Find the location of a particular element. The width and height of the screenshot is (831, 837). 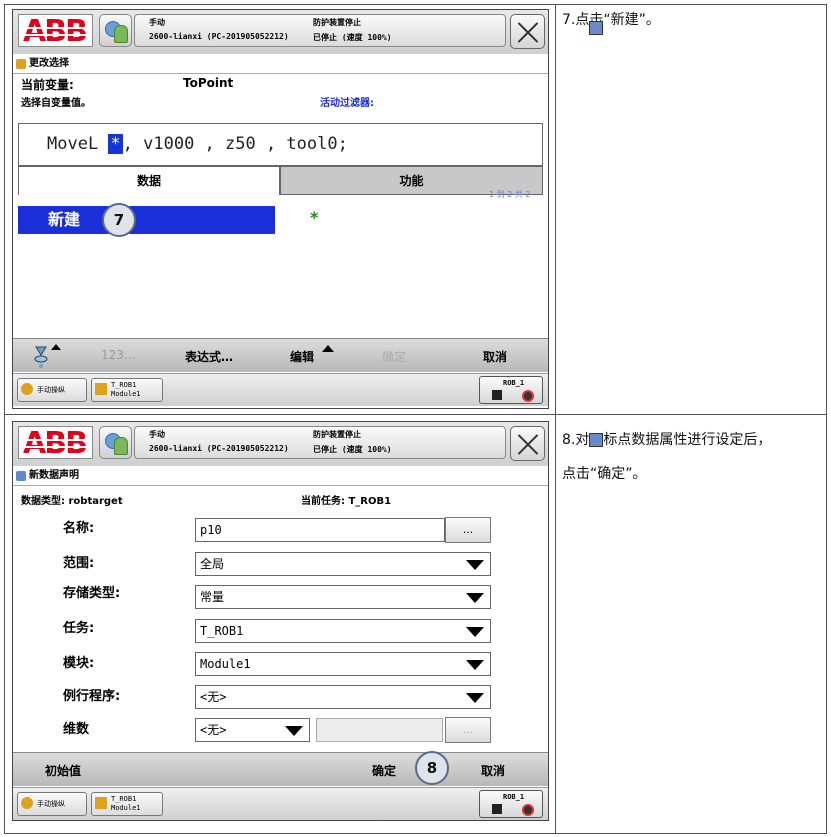

code-prefix: MoveL is located at coordinates (78, 144).